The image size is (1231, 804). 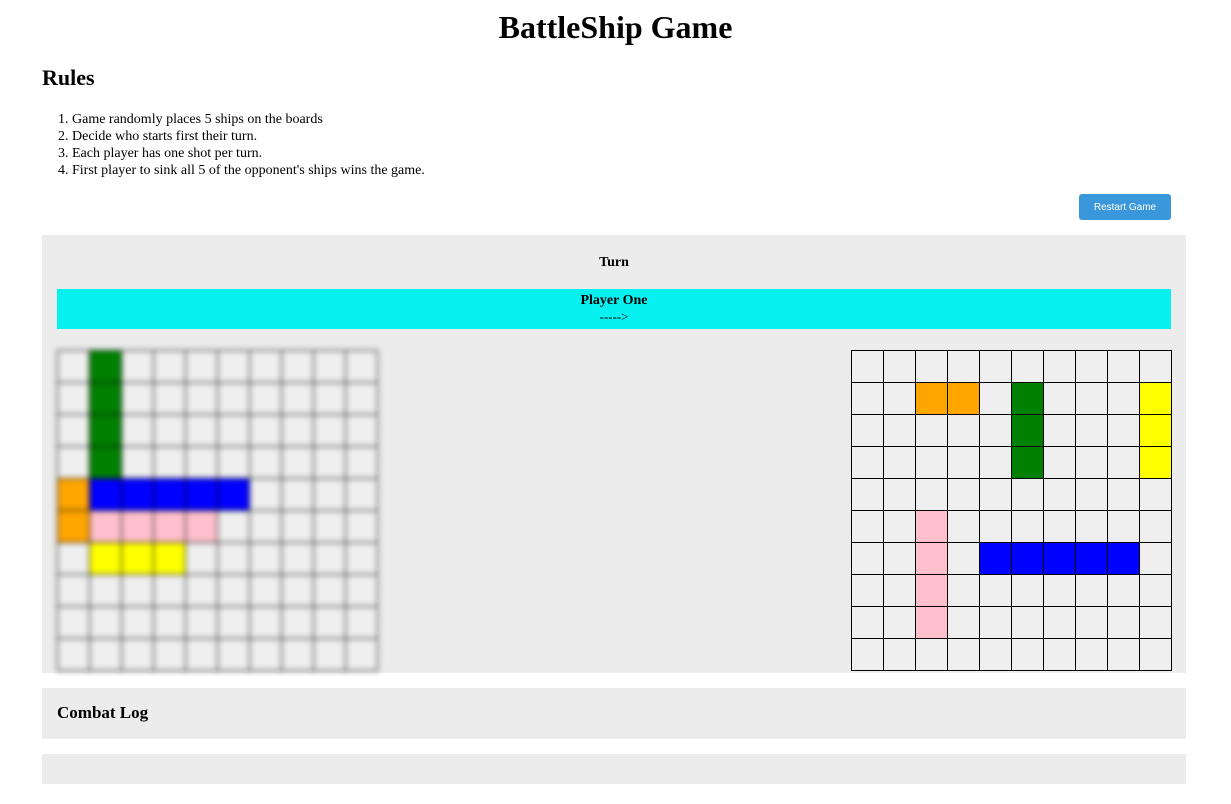 I want to click on restart-game-button: Restart Game, so click(x=1125, y=207).